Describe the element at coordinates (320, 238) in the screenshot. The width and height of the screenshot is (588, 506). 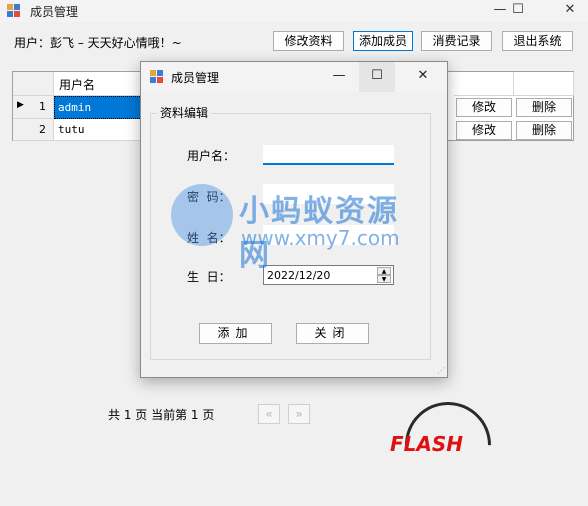
I see `watermark-url: www.xmy7.com` at that location.